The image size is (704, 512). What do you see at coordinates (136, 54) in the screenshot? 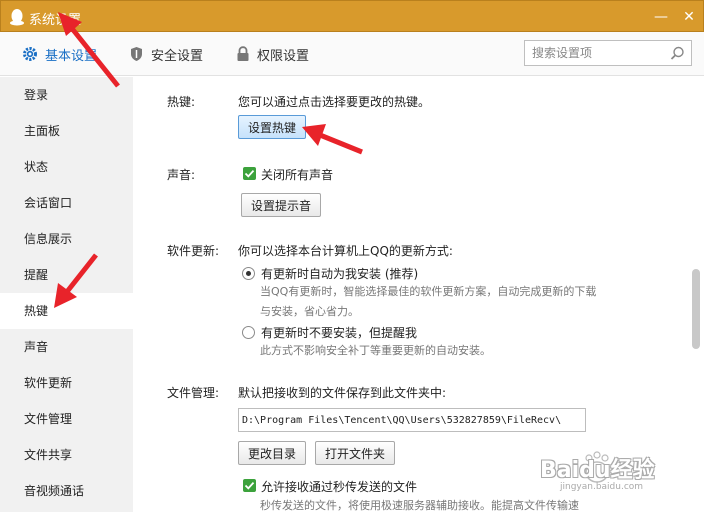
I see `shield-icon` at bounding box center [136, 54].